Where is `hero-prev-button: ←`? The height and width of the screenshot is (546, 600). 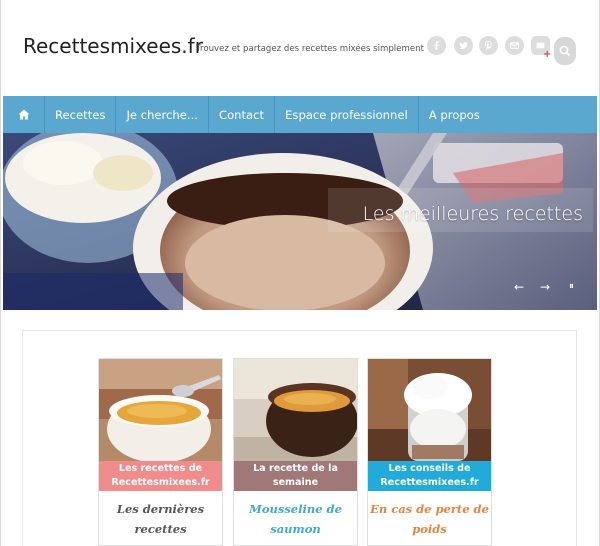 hero-prev-button: ← is located at coordinates (519, 287).